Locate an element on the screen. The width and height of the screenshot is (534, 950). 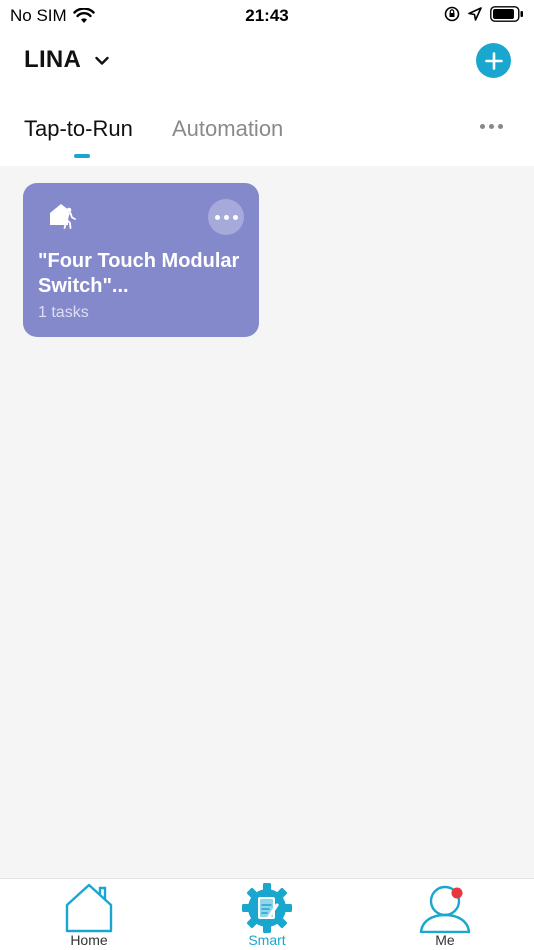
status-right is located at coordinates (480, 14).